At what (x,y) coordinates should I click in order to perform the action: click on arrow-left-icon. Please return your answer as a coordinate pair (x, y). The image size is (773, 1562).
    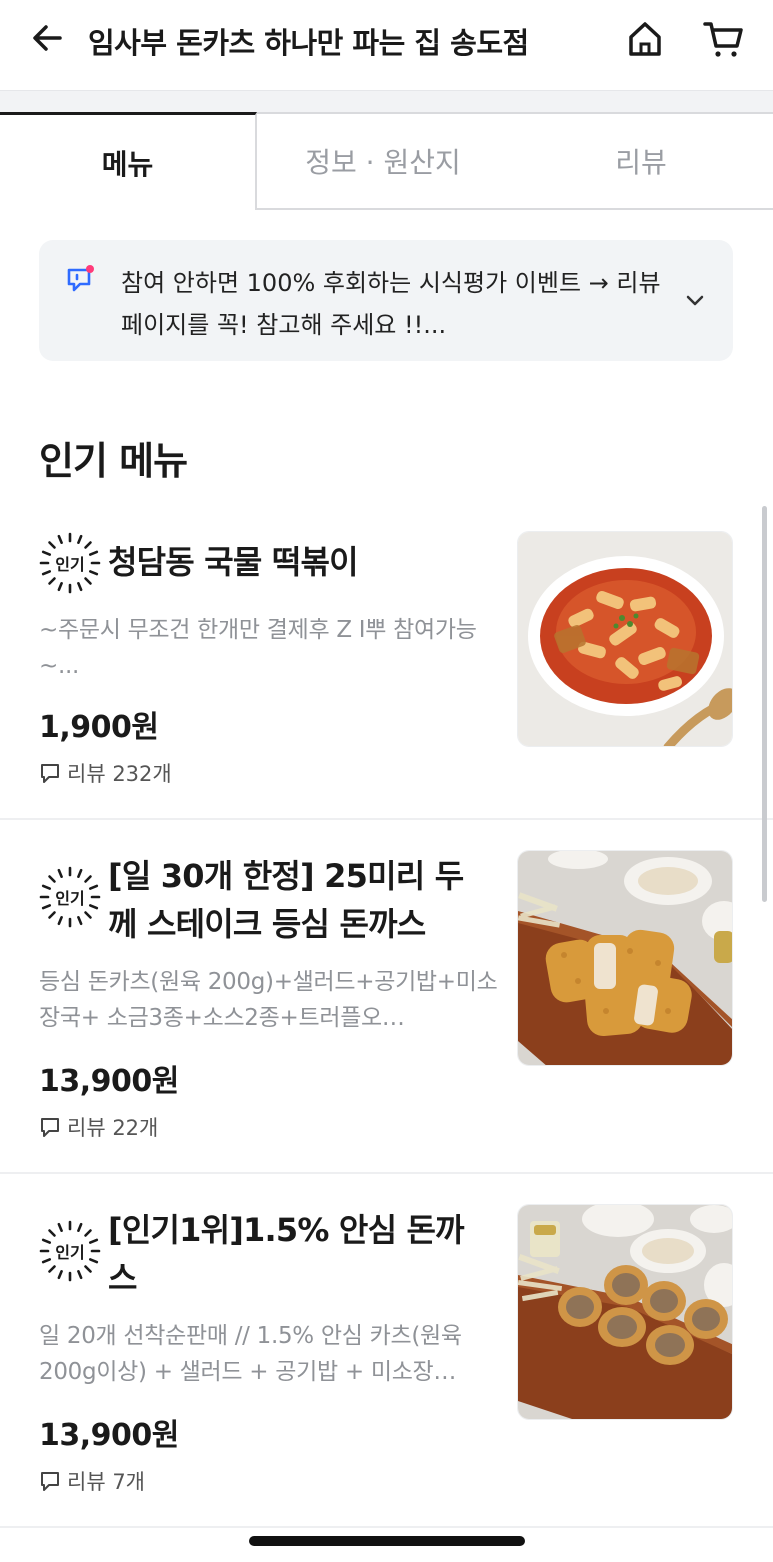
    Looking at the image, I should click on (47, 38).